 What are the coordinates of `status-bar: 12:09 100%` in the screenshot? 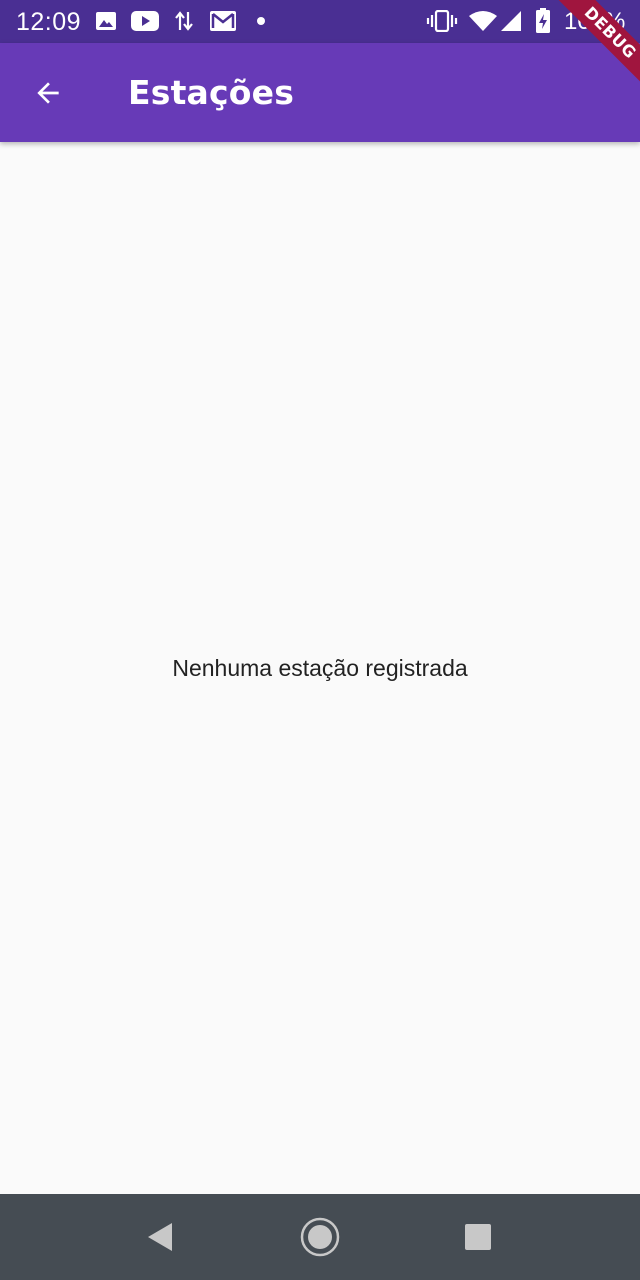 It's located at (320, 21).